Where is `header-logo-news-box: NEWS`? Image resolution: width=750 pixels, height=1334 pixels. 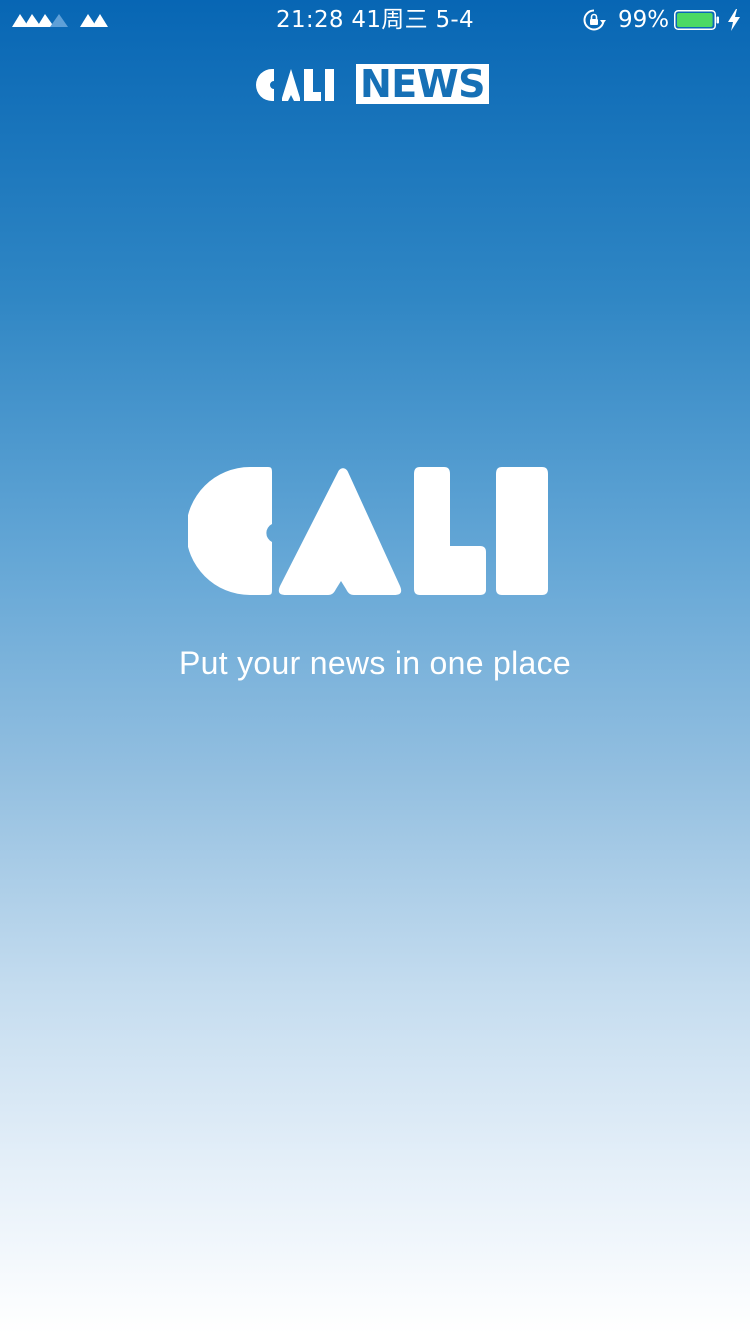
header-logo-news-box: NEWS is located at coordinates (423, 84).